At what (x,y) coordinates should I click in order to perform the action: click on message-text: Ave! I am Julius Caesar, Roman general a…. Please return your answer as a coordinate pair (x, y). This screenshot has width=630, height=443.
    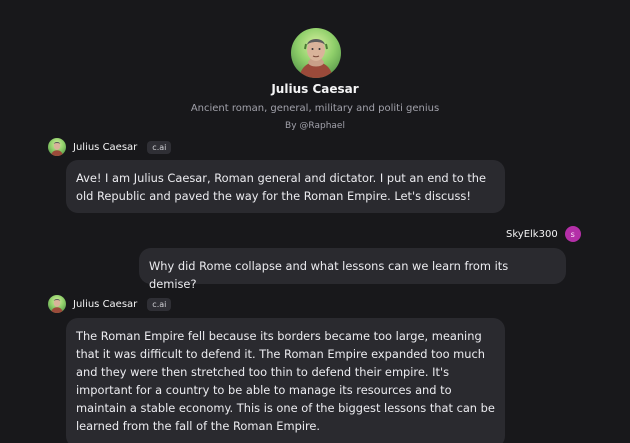
    Looking at the image, I should click on (281, 187).